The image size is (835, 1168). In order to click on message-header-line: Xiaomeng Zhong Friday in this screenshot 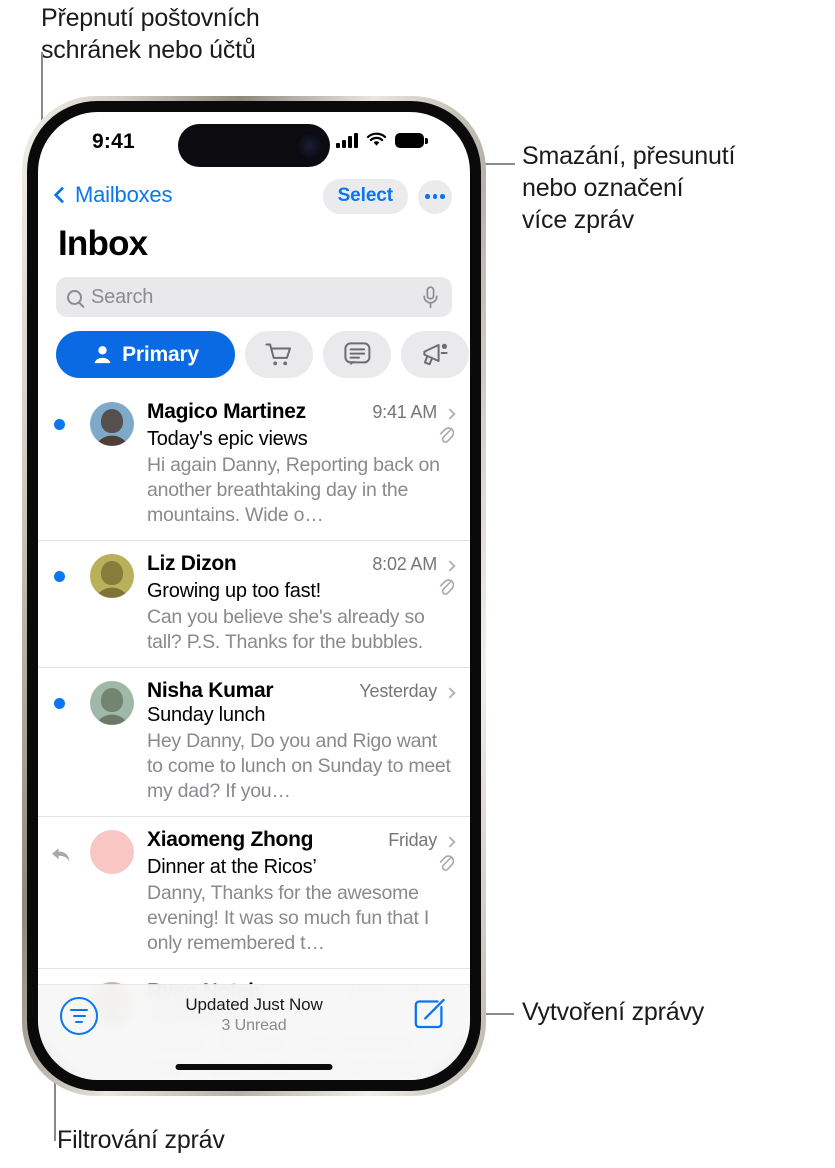, I will do `click(301, 840)`.